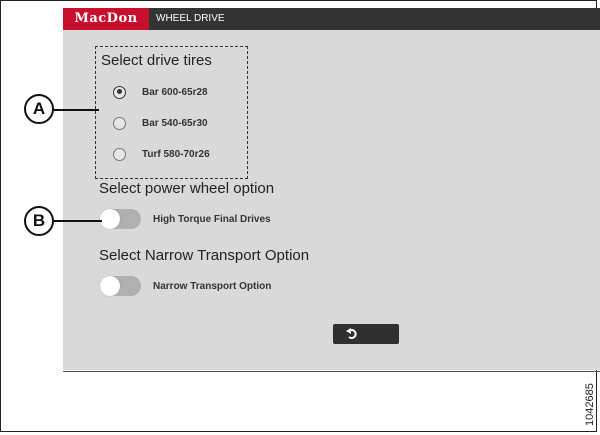 The image size is (600, 435). I want to click on narrow-transport-label: Narrow Transport Option, so click(212, 286).